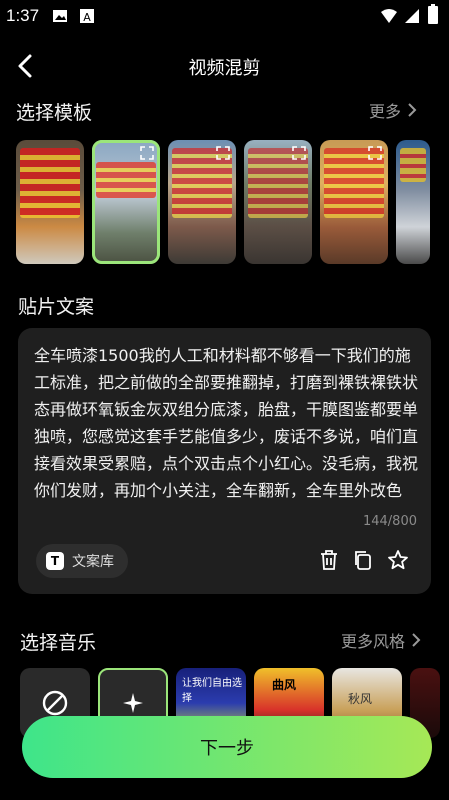 The image size is (449, 800). I want to click on page-title: 视频混剪, so click(224, 68).